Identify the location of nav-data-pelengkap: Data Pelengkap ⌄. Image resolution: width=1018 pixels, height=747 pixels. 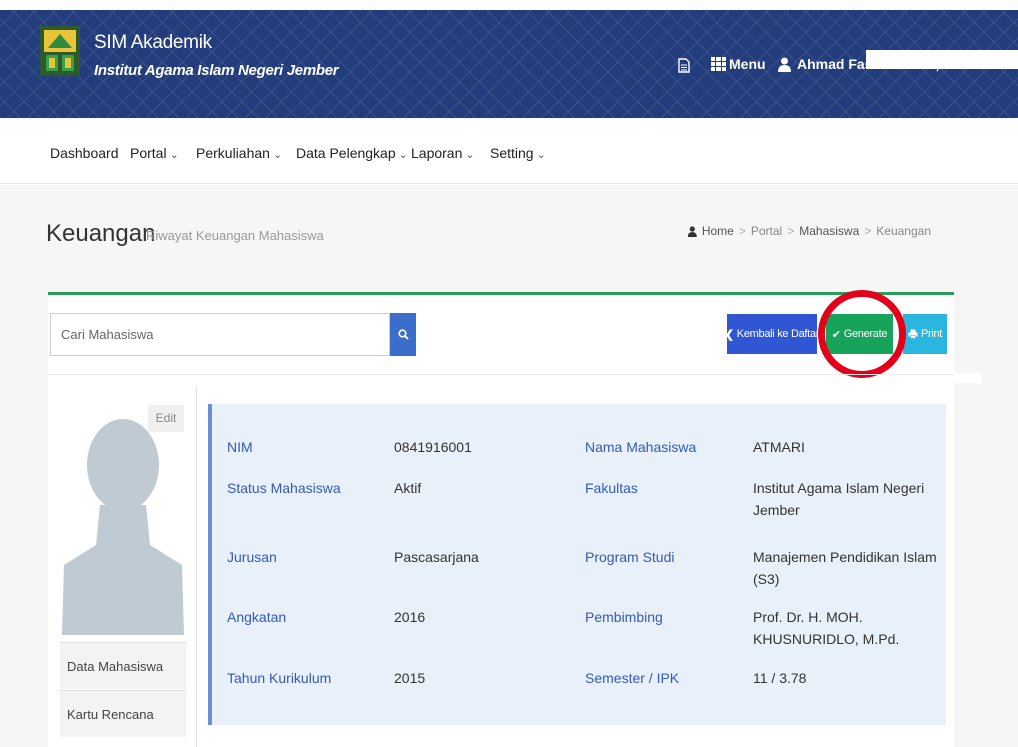
(352, 153).